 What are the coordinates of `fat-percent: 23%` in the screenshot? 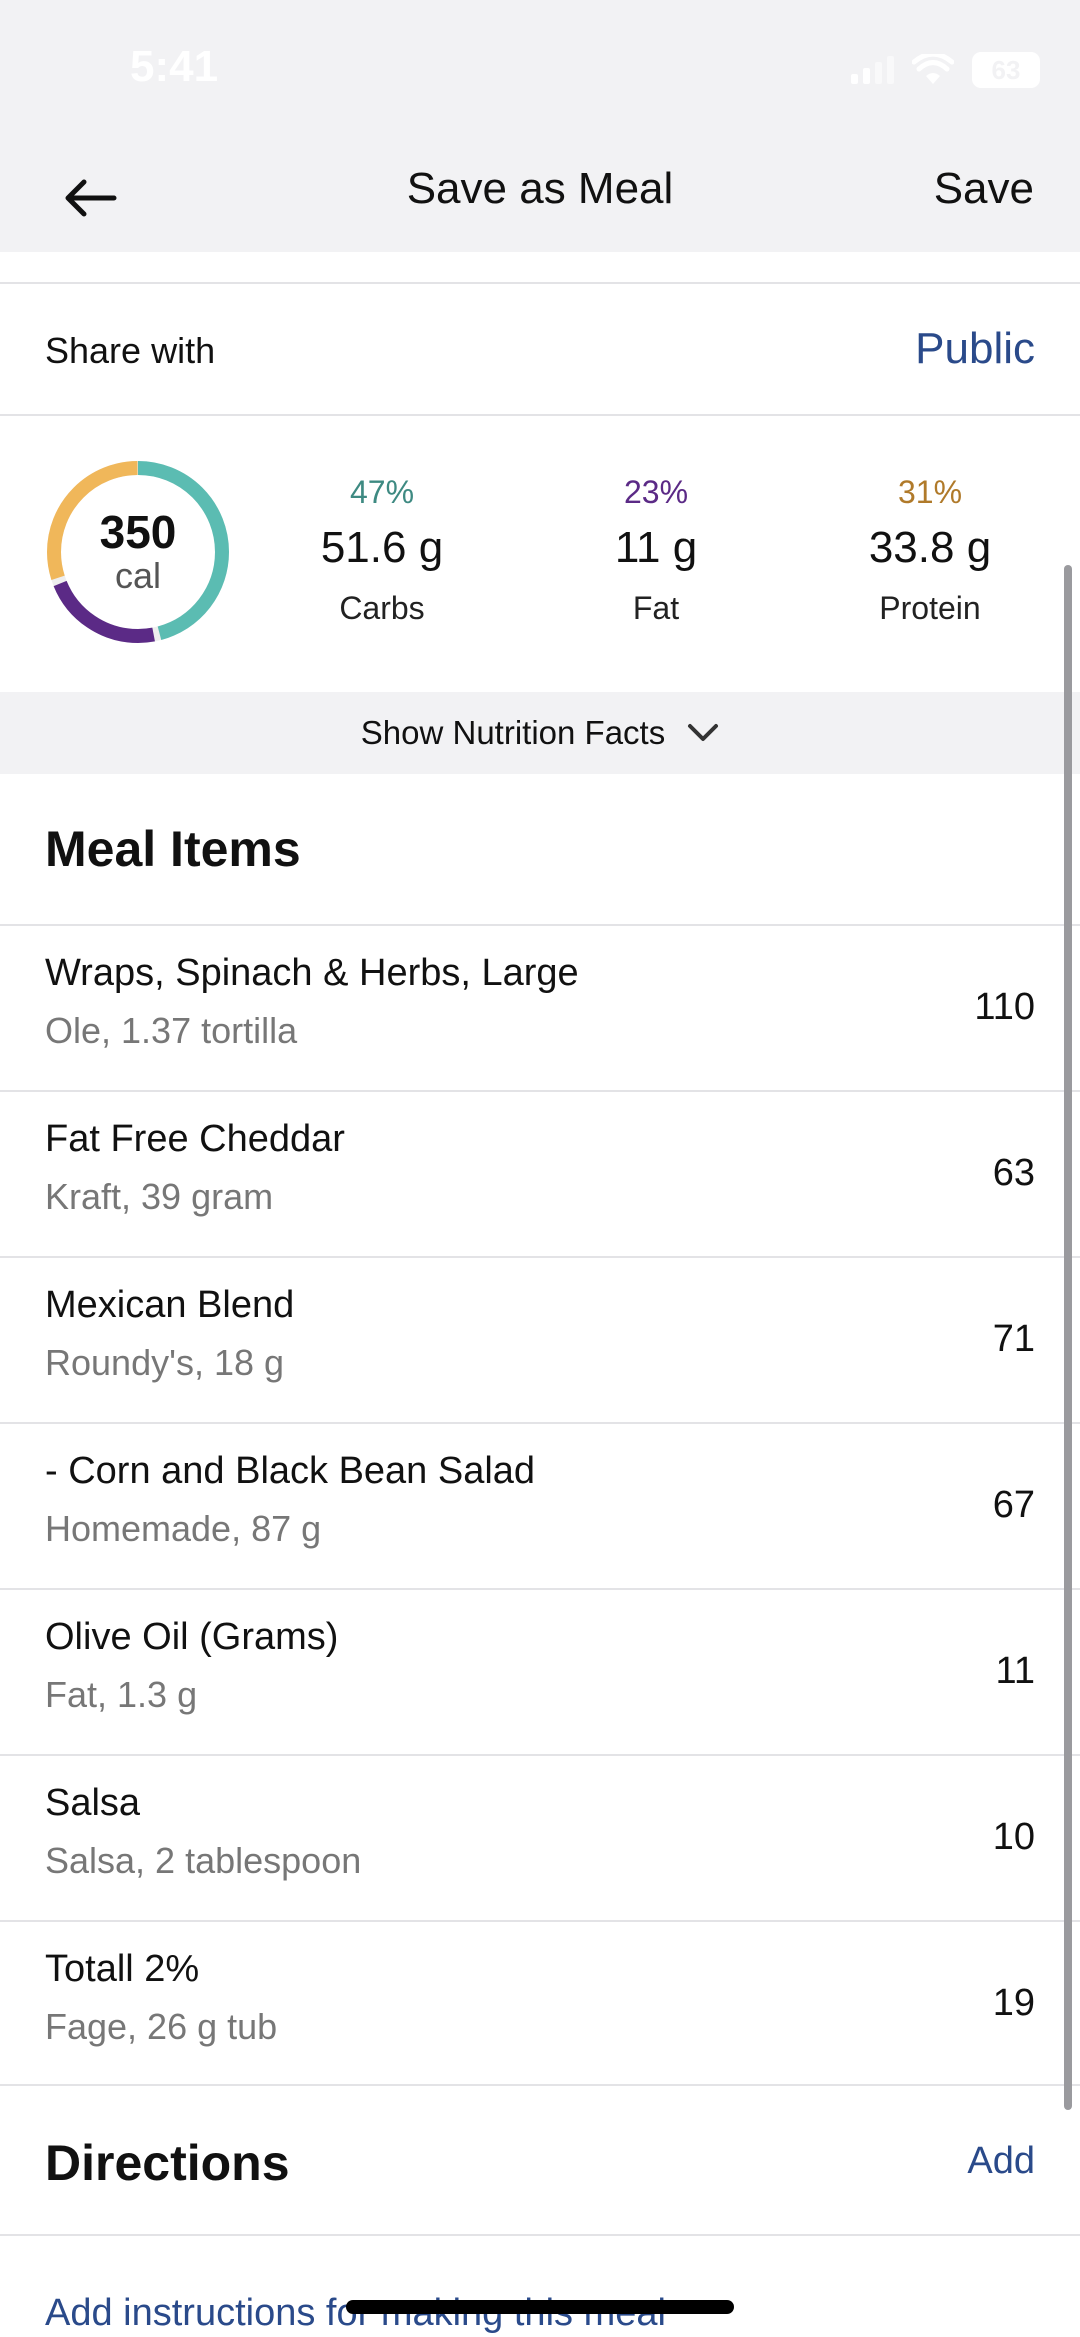 It's located at (656, 492).